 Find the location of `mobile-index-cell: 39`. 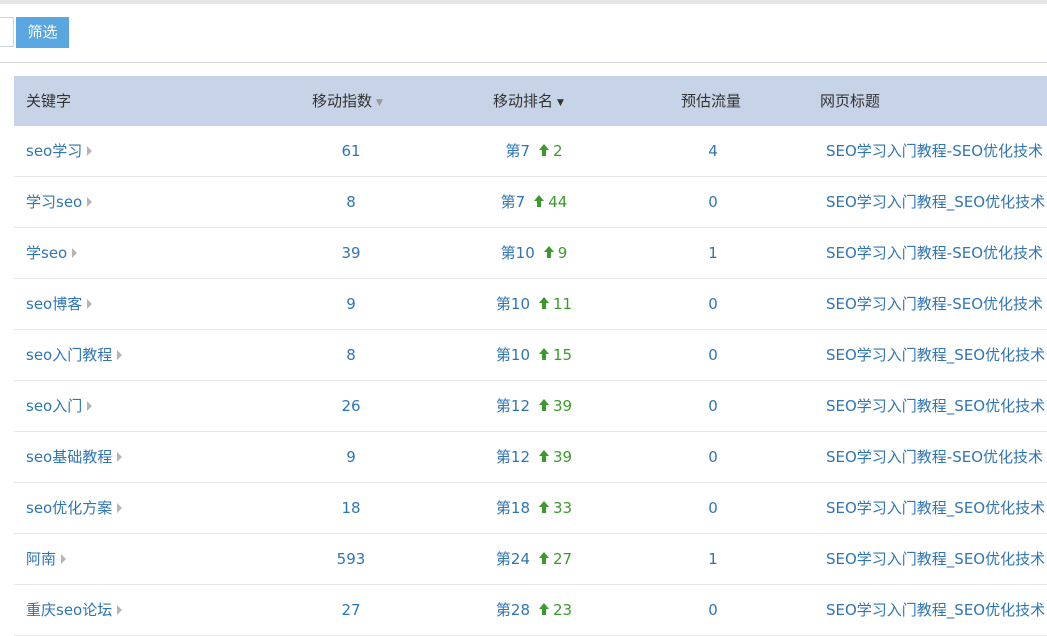

mobile-index-cell: 39 is located at coordinates (351, 253).